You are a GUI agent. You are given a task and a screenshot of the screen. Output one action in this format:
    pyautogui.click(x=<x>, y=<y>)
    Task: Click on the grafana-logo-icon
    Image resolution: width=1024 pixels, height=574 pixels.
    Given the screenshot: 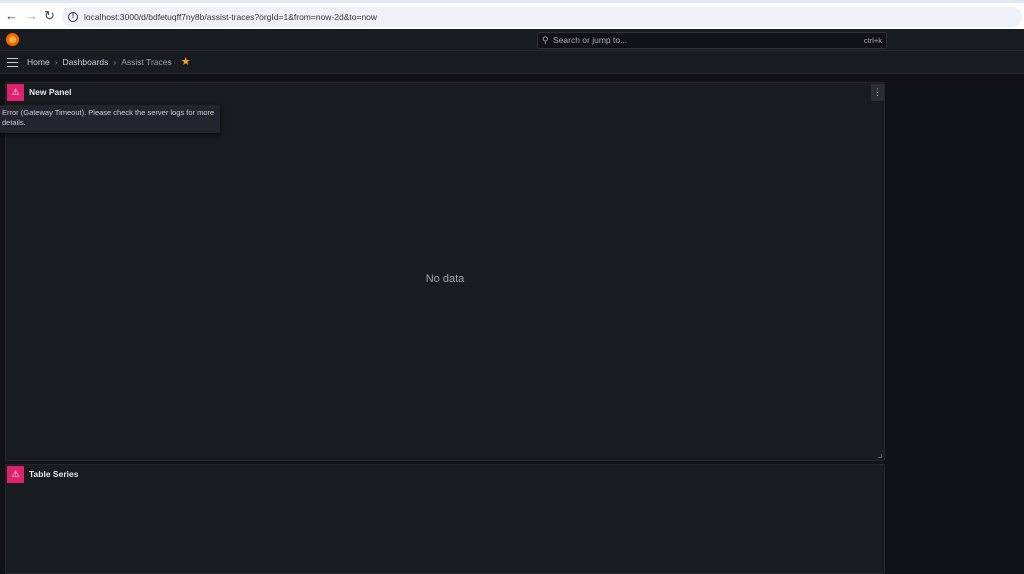 What is the action you would take?
    pyautogui.click(x=12, y=39)
    